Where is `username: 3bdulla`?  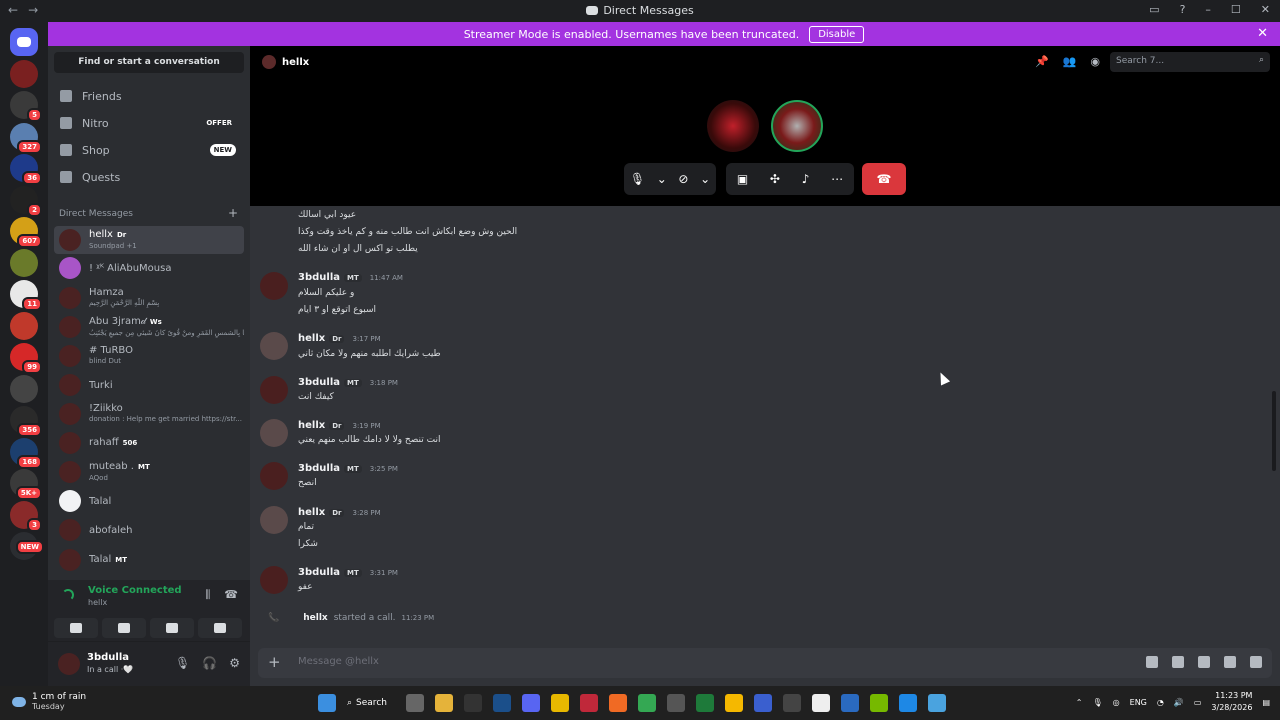
username: 3bdulla is located at coordinates (108, 657).